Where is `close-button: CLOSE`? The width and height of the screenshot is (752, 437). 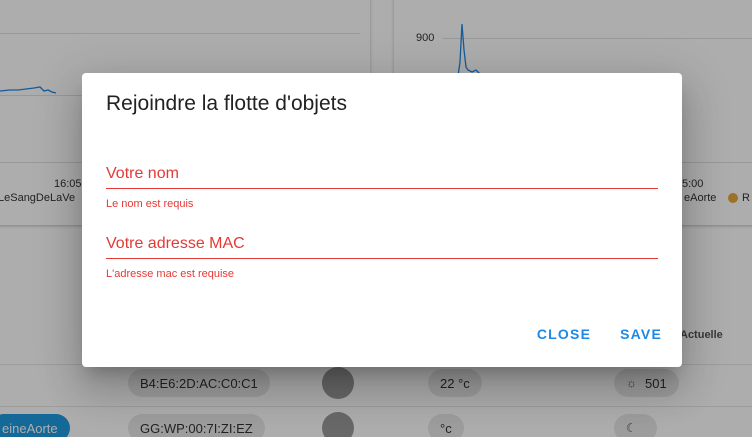
close-button: CLOSE is located at coordinates (564, 334).